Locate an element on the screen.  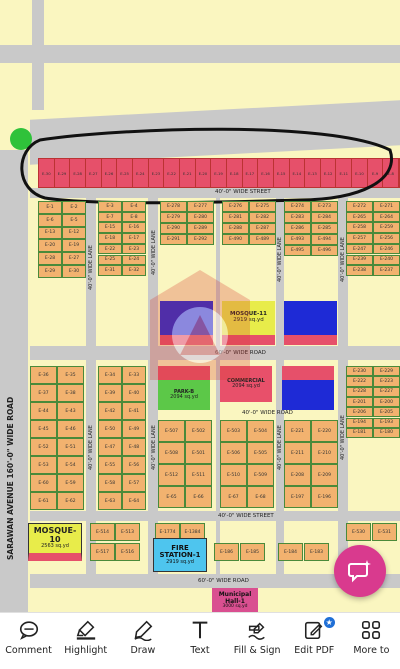
plot-e-208: E-208 is located at coordinates (297, 475).